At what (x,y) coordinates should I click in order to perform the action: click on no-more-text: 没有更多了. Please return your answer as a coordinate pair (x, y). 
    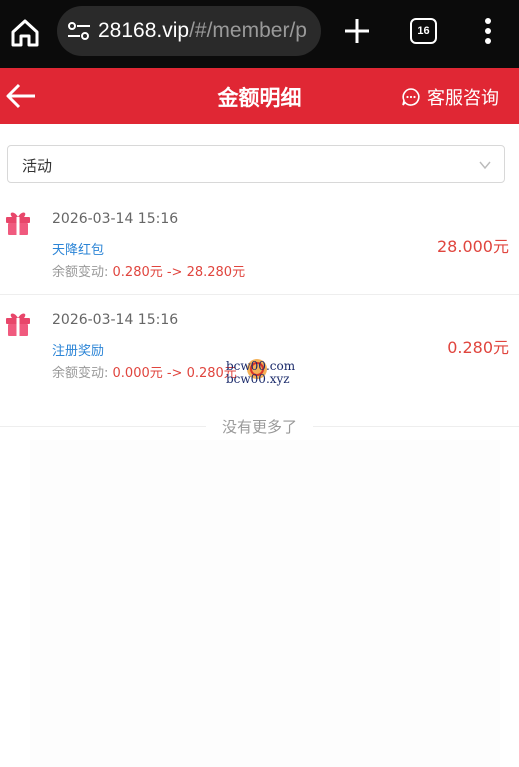
    Looking at the image, I should click on (259, 427).